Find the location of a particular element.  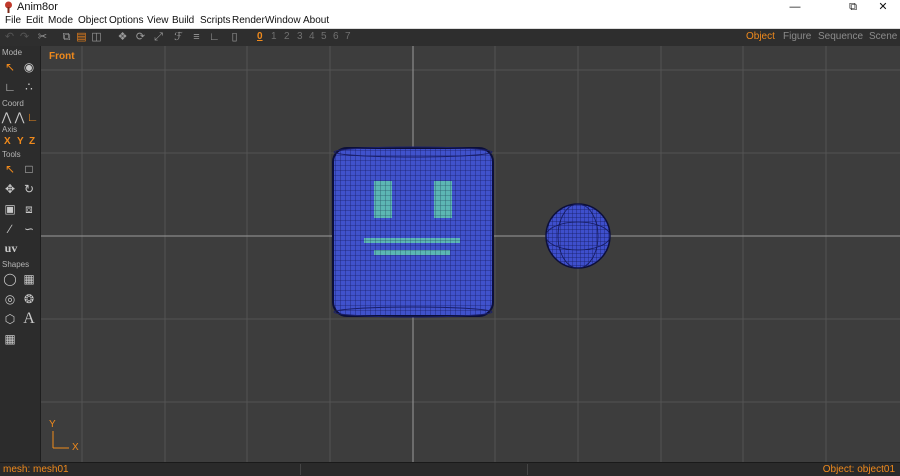

close-icon: ✕ is located at coordinates (883, 7).